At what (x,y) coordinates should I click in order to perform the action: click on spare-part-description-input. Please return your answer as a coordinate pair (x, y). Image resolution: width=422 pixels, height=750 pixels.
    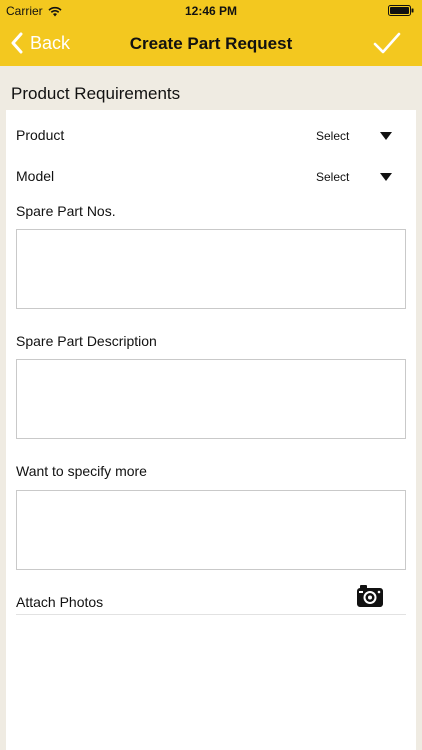
    Looking at the image, I should click on (211, 399).